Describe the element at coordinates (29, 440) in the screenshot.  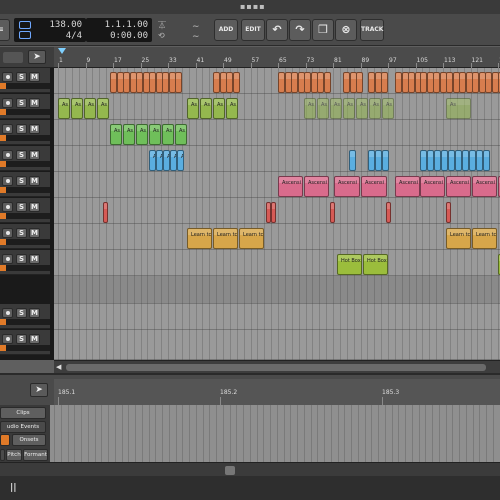
I see `onsets-button: Onsets` at that location.